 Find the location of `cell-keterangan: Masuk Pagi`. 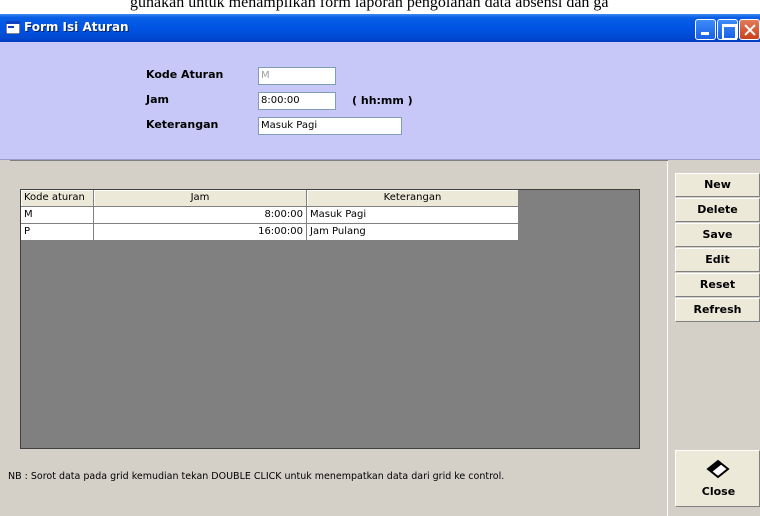

cell-keterangan: Masuk Pagi is located at coordinates (413, 215).